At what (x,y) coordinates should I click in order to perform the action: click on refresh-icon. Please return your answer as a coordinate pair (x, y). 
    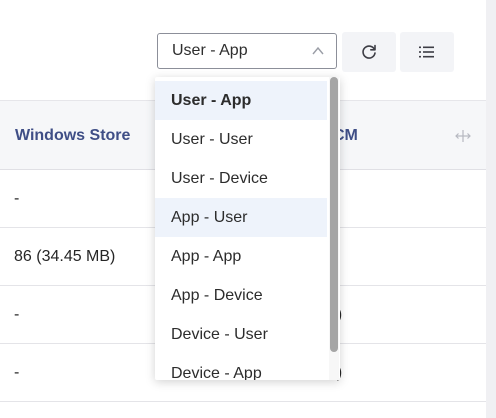
    Looking at the image, I should click on (369, 51).